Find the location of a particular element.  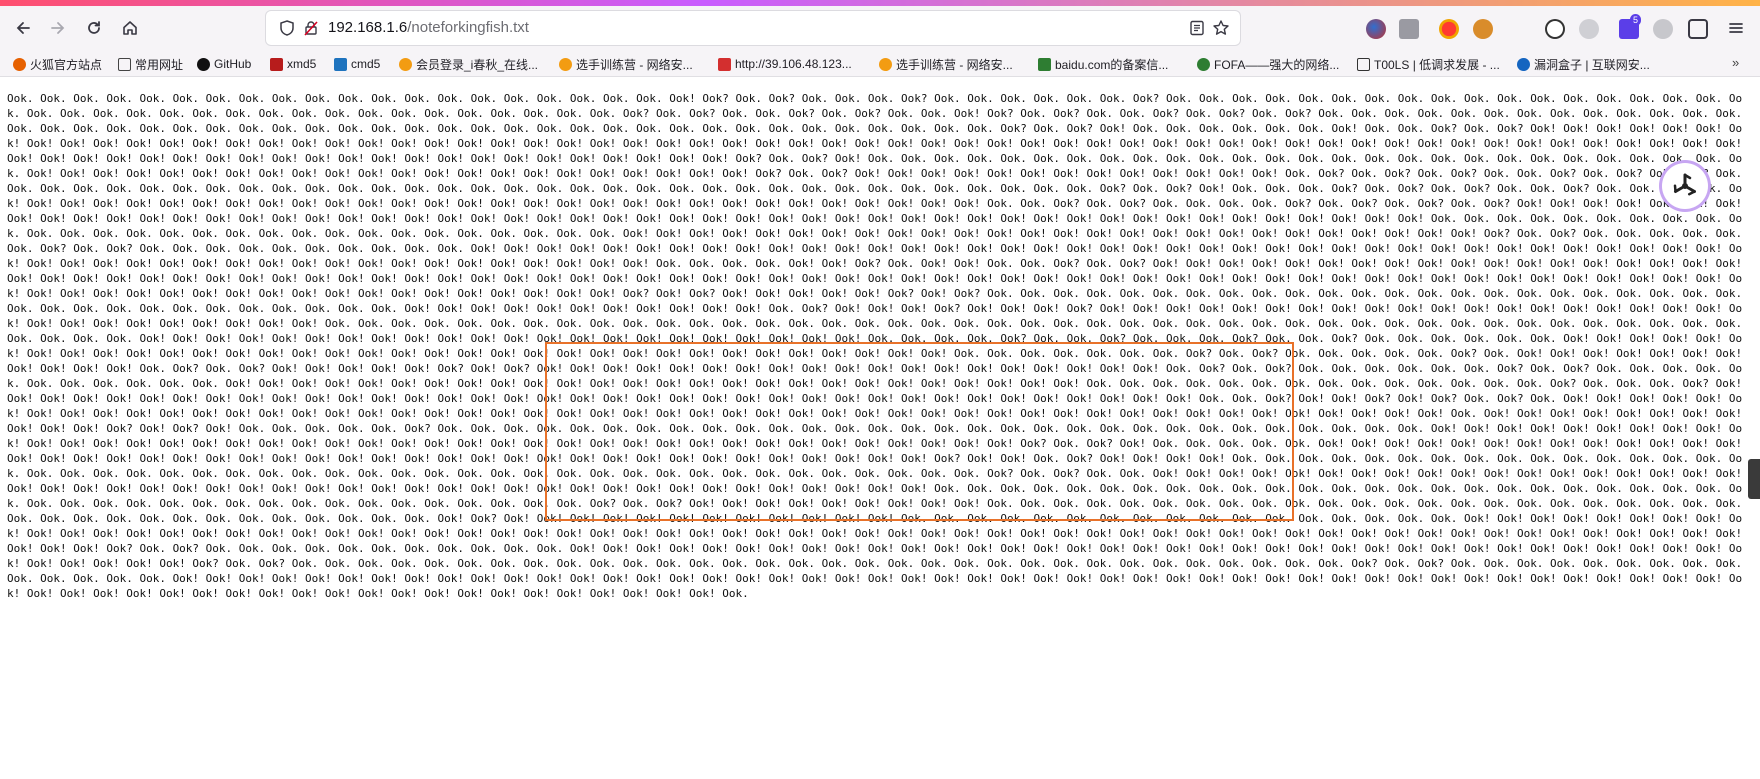

hamburger-menu-icon is located at coordinates (1736, 28).